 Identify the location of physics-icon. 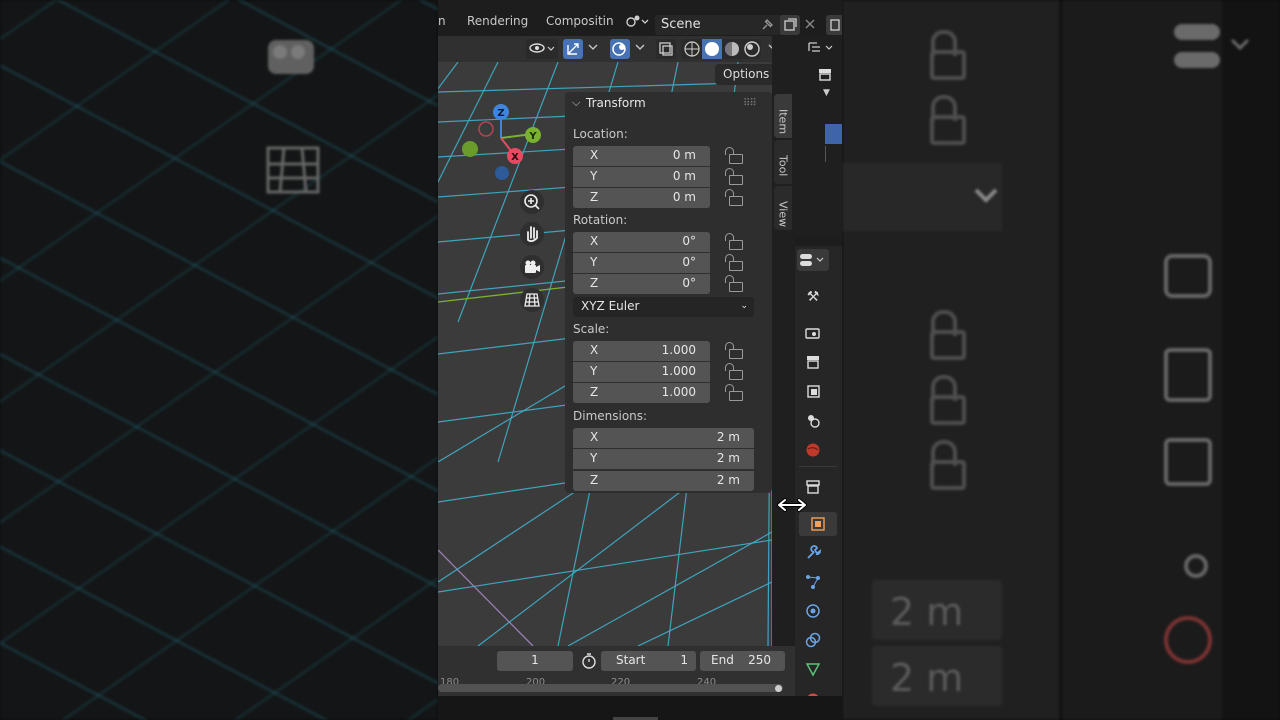
(813, 611).